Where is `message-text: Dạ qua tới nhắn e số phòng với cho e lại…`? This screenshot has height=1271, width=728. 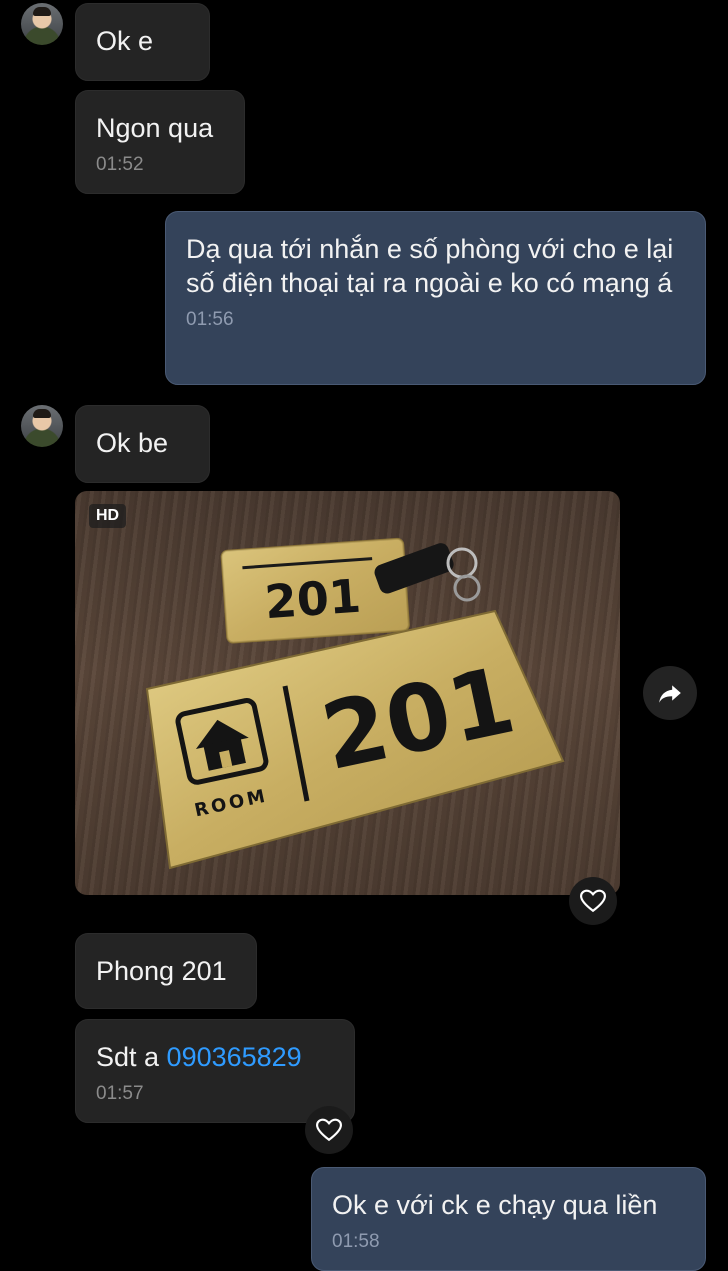 message-text: Dạ qua tới nhắn e số phòng với cho e lại… is located at coordinates (430, 266).